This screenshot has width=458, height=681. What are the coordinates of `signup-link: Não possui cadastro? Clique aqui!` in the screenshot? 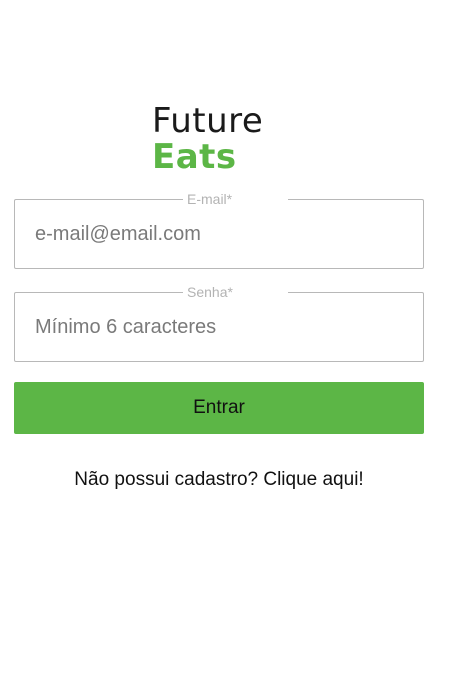 It's located at (219, 480).